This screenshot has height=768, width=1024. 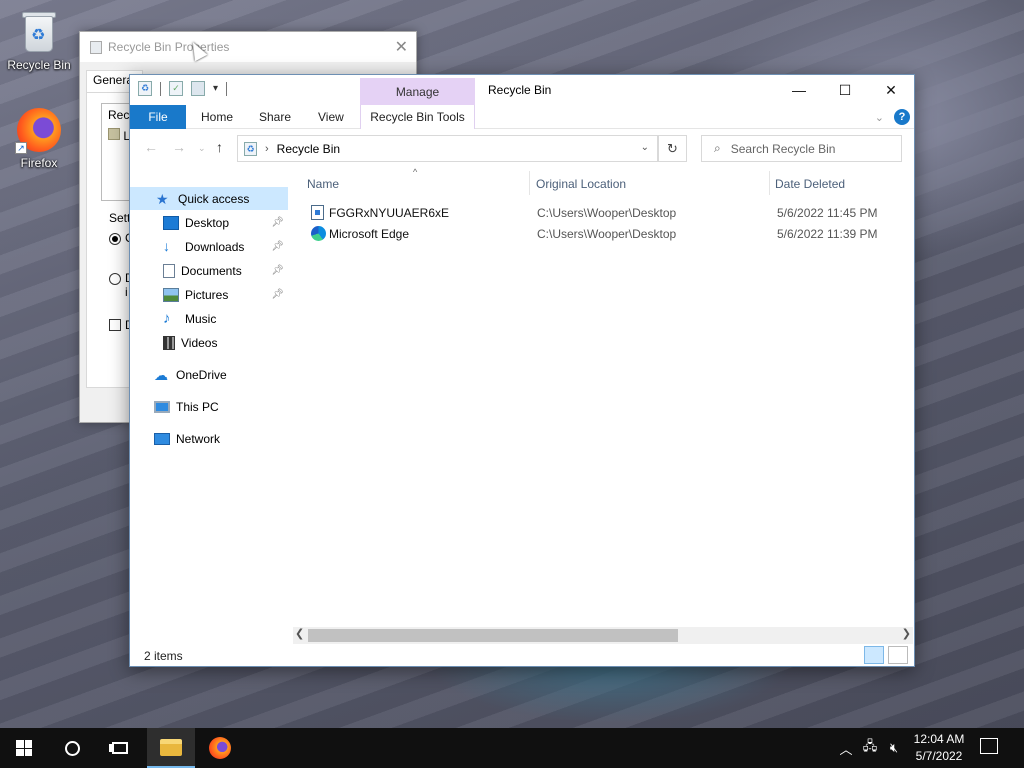 I want to click on edge-icon, so click(x=318, y=233).